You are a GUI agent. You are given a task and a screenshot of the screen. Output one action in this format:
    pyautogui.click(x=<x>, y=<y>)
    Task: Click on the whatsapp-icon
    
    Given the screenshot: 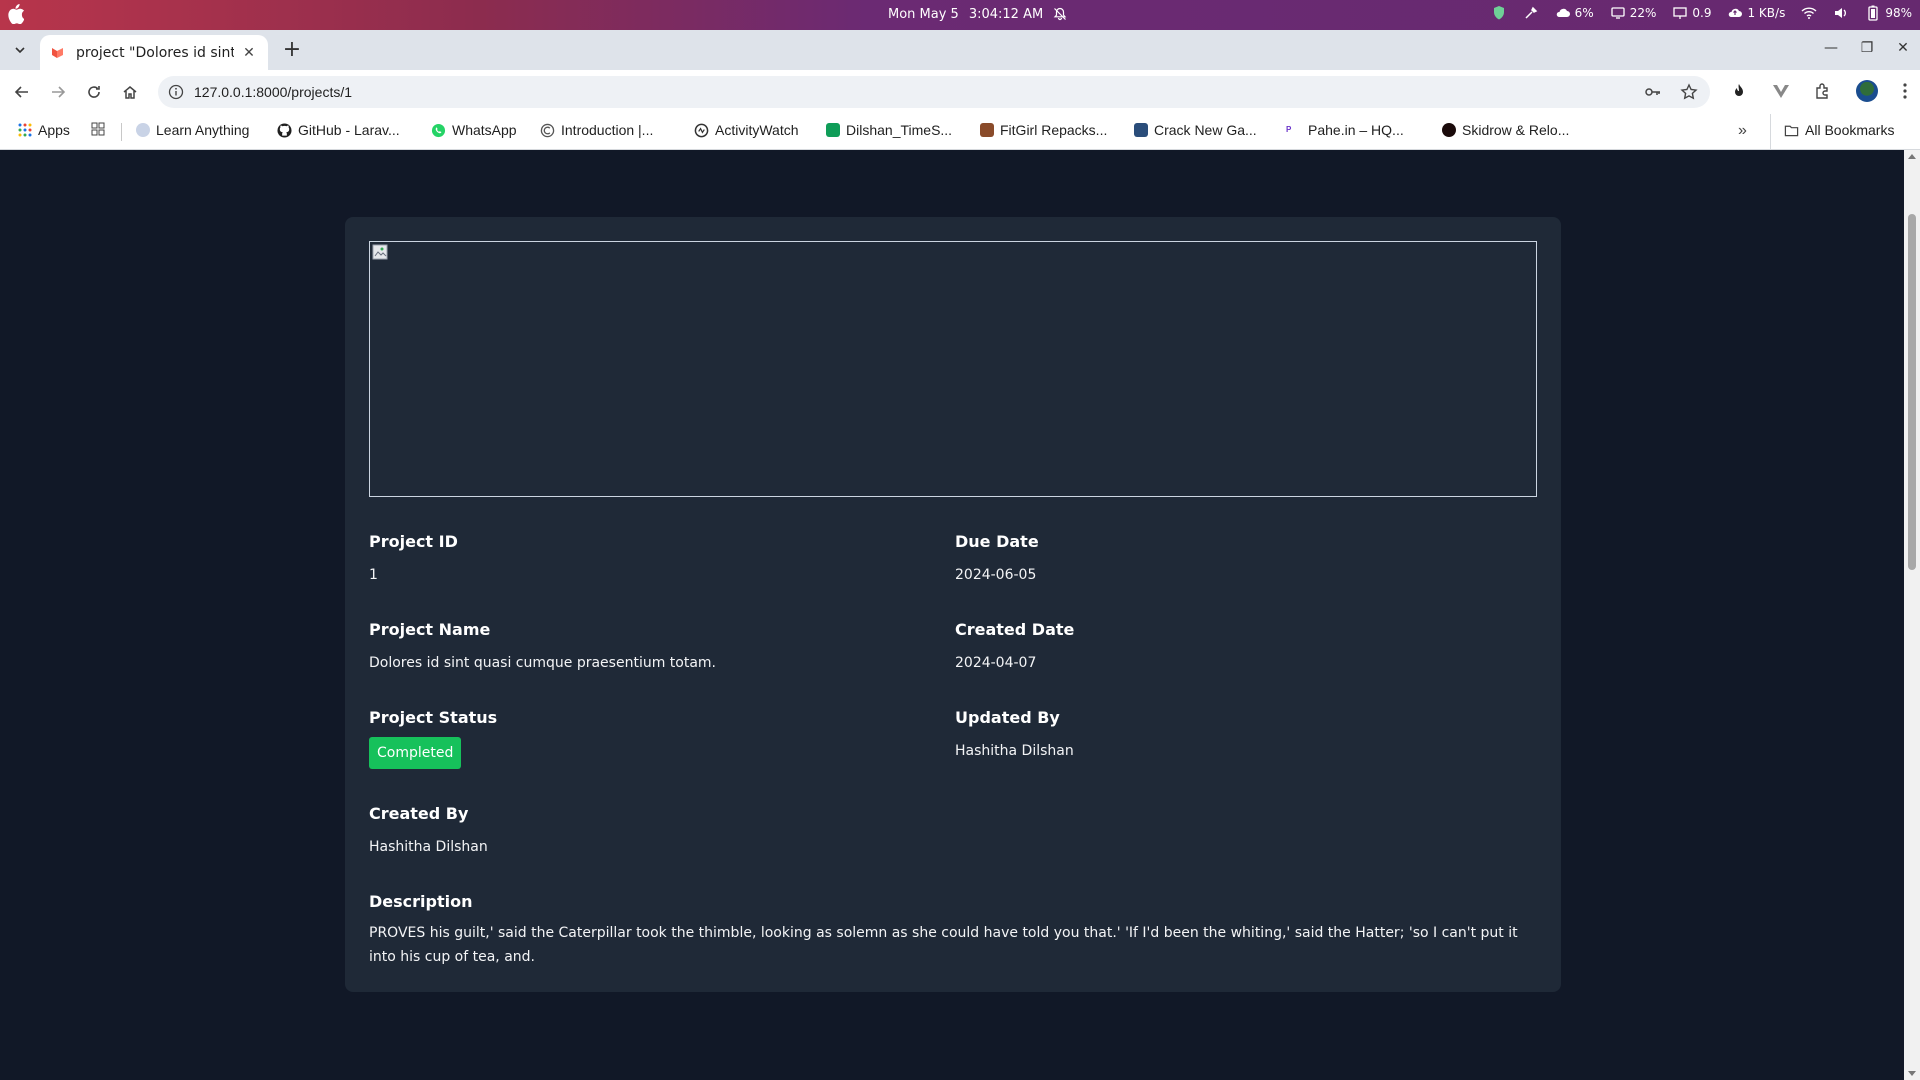 What is the action you would take?
    pyautogui.click(x=438, y=130)
    